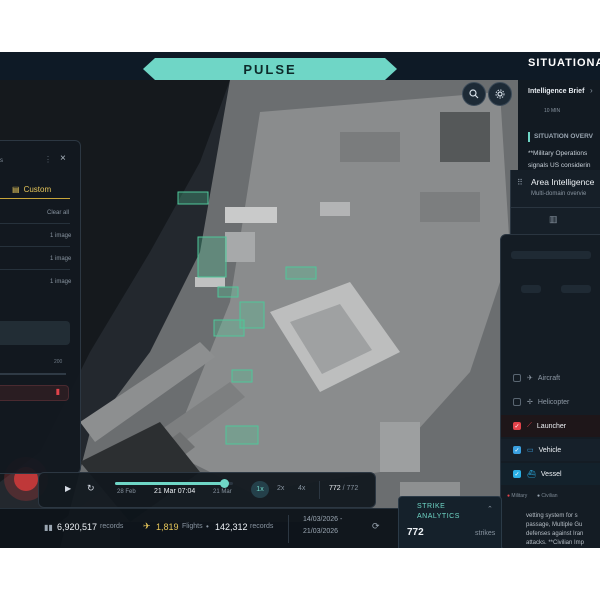 This screenshot has width=600, height=600. I want to click on layer-label: Vessel, so click(551, 474).